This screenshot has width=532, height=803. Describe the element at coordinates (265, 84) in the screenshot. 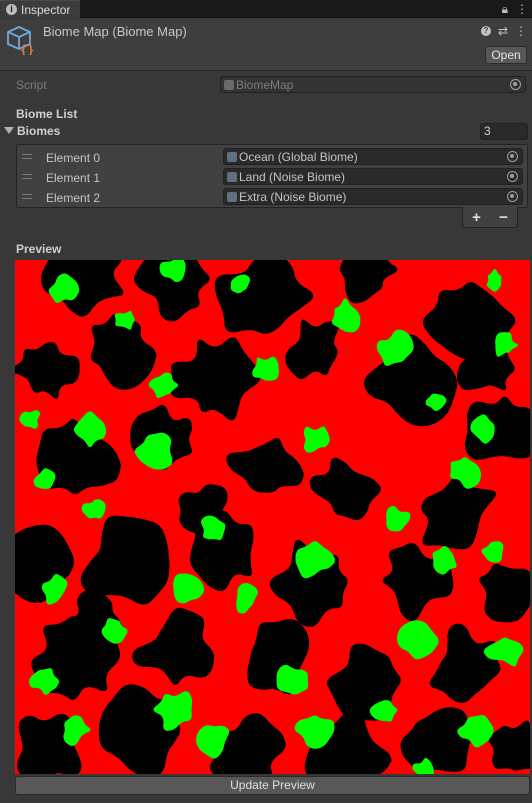

I see `script-value: BiomeMap` at that location.